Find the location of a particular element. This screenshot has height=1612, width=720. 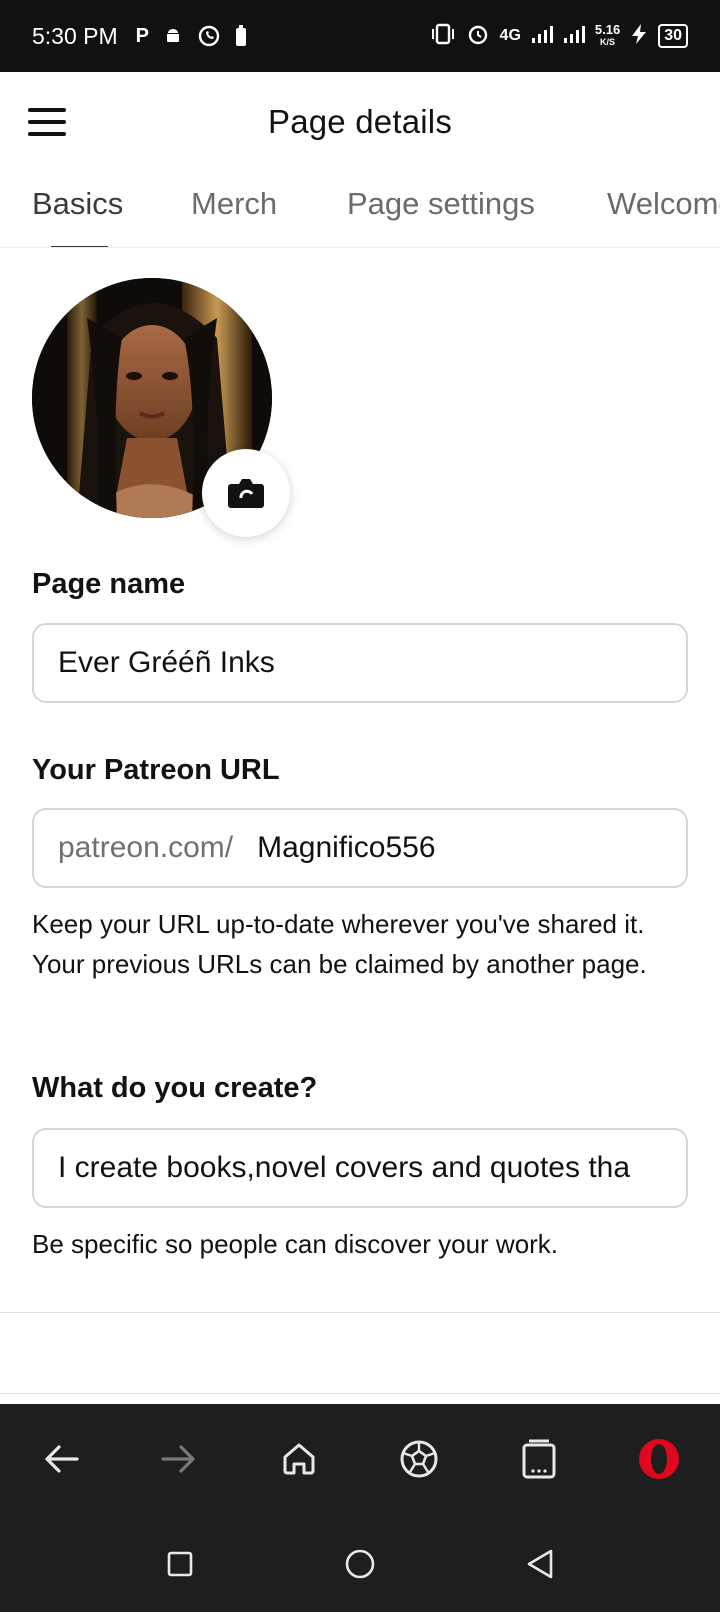

android-icon is located at coordinates (173, 36).